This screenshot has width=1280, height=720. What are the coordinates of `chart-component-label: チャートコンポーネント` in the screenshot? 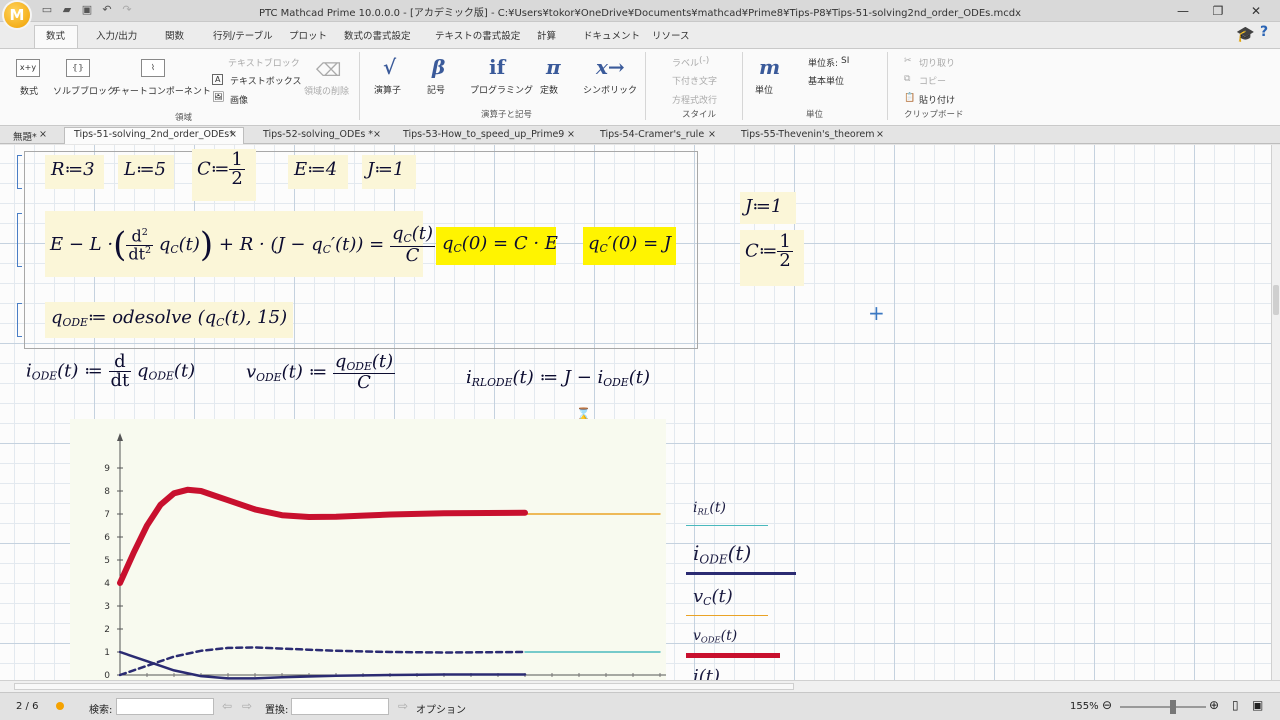 It's located at (161, 90).